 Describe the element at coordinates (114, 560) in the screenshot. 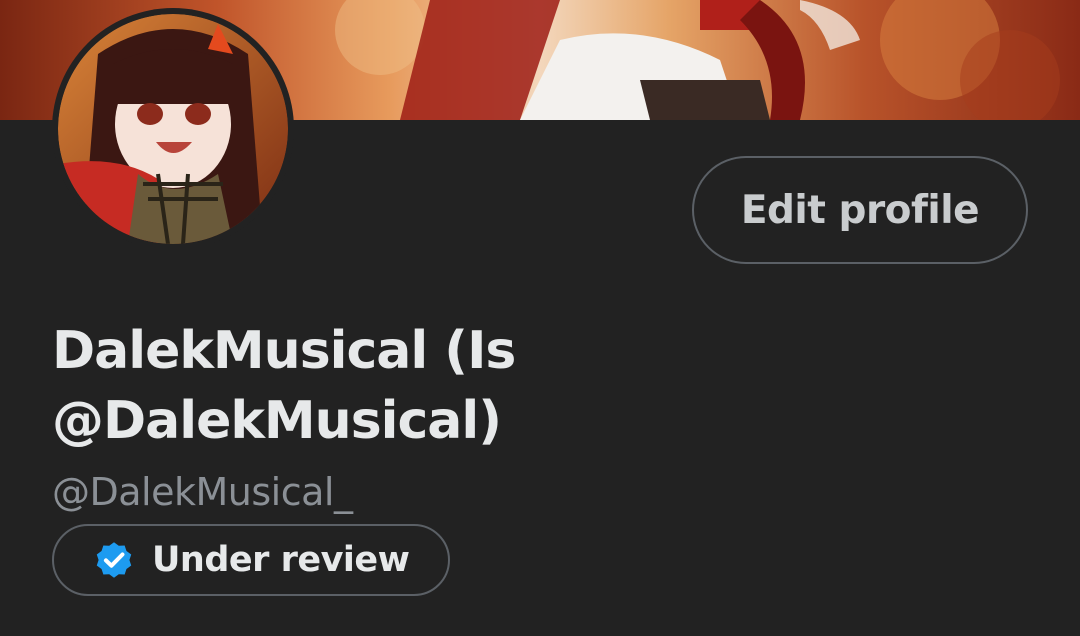

I see `verified-badge-icon` at that location.